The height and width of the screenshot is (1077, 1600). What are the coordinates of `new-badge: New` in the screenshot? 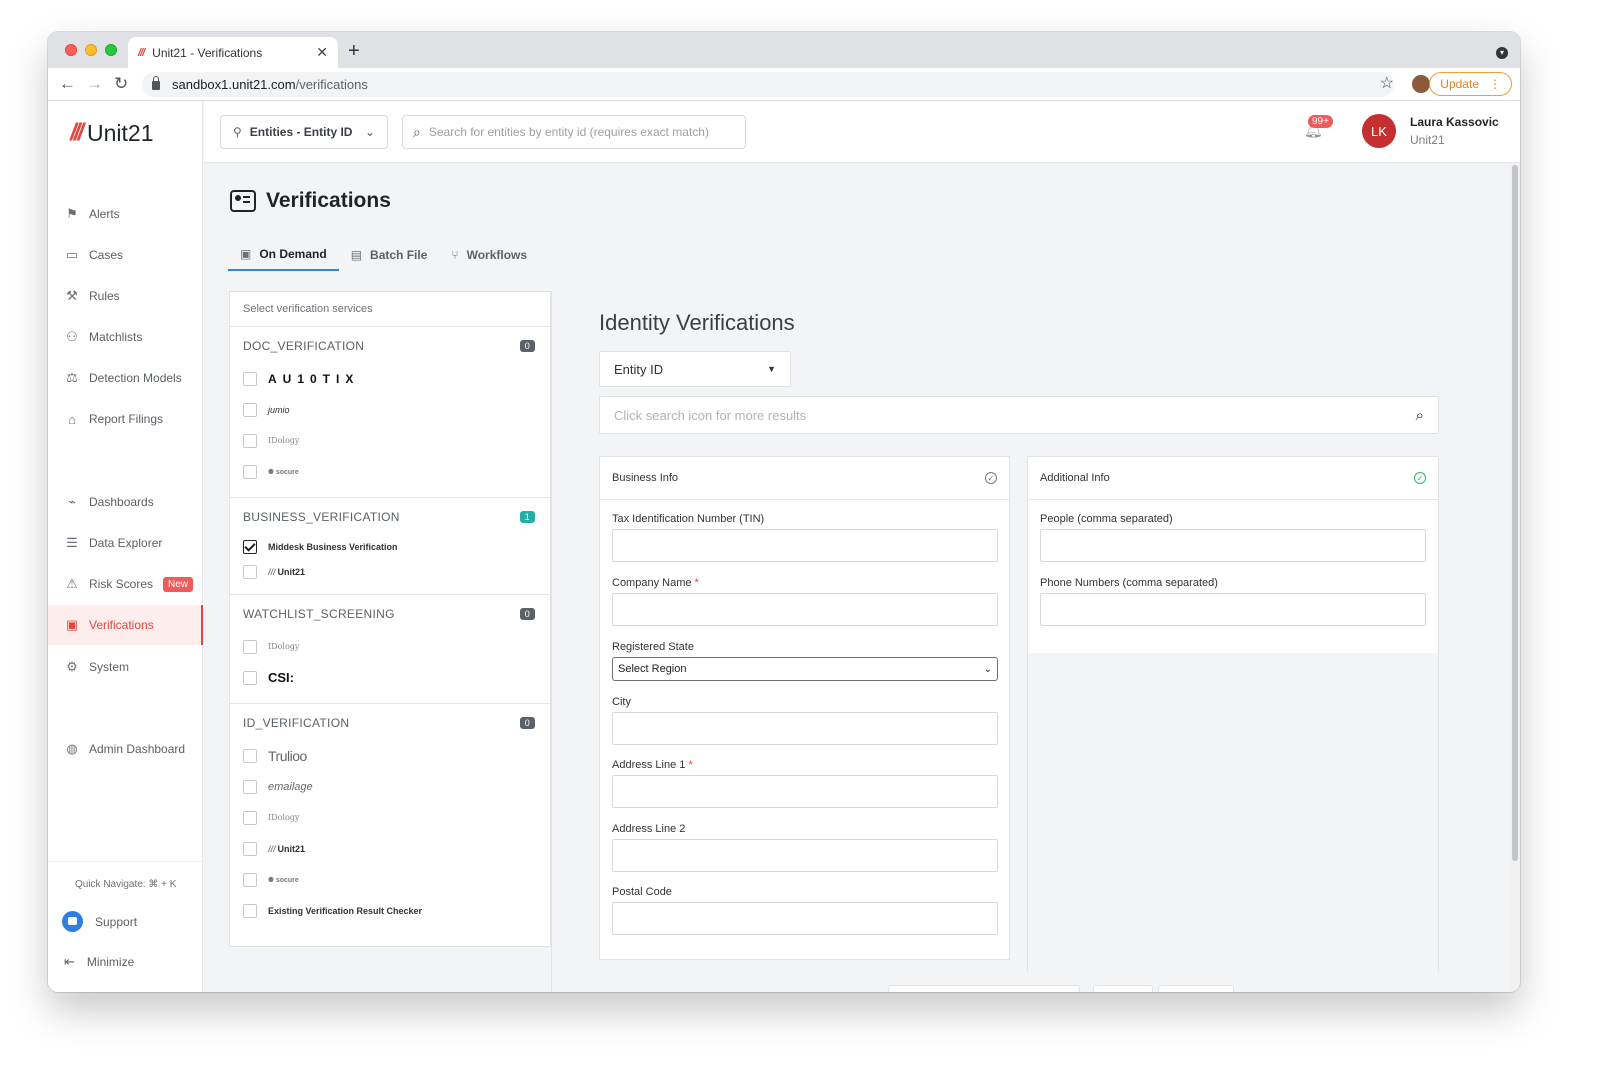 It's located at (178, 584).